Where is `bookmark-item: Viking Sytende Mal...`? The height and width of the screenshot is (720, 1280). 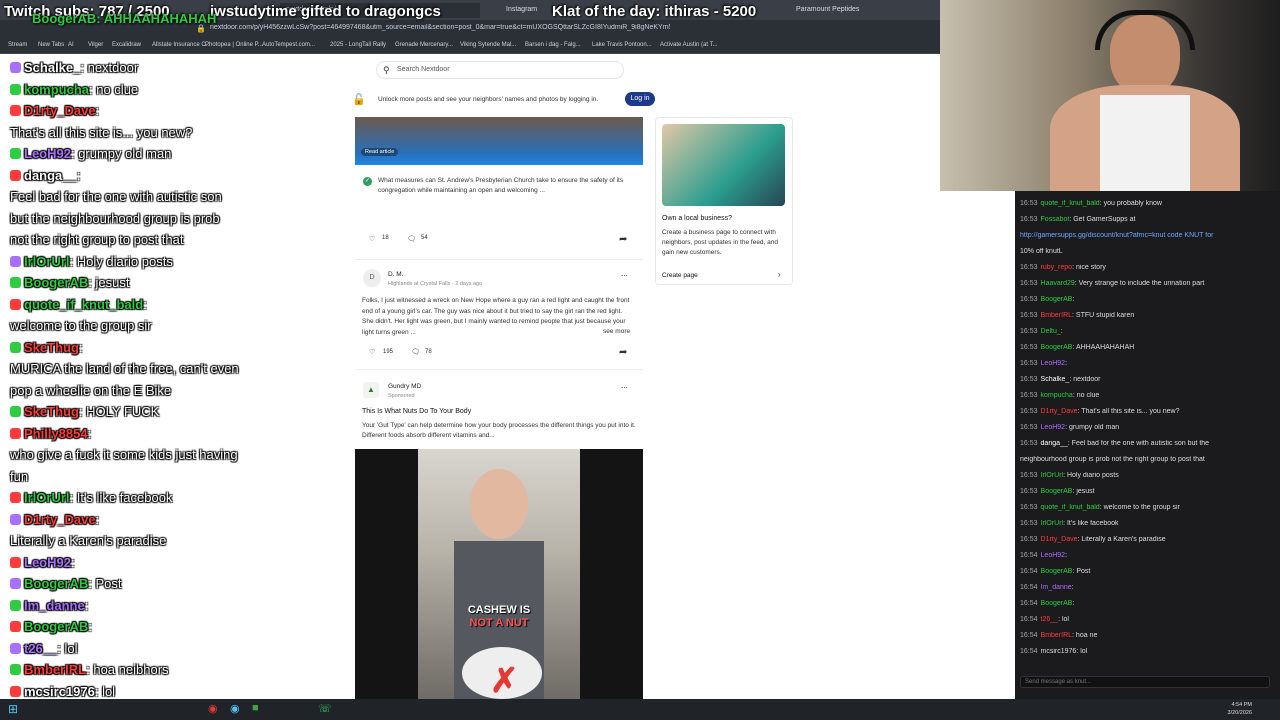
bookmark-item: Viking Sytende Mal... is located at coordinates (488, 45).